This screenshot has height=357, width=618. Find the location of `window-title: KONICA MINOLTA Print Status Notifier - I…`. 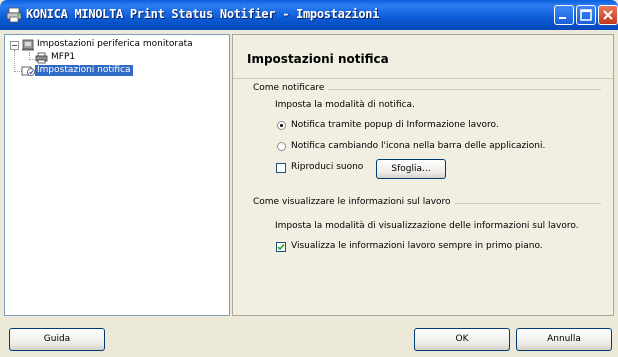

window-title: KONICA MINOLTA Print Status Notifier - I… is located at coordinates (203, 14).